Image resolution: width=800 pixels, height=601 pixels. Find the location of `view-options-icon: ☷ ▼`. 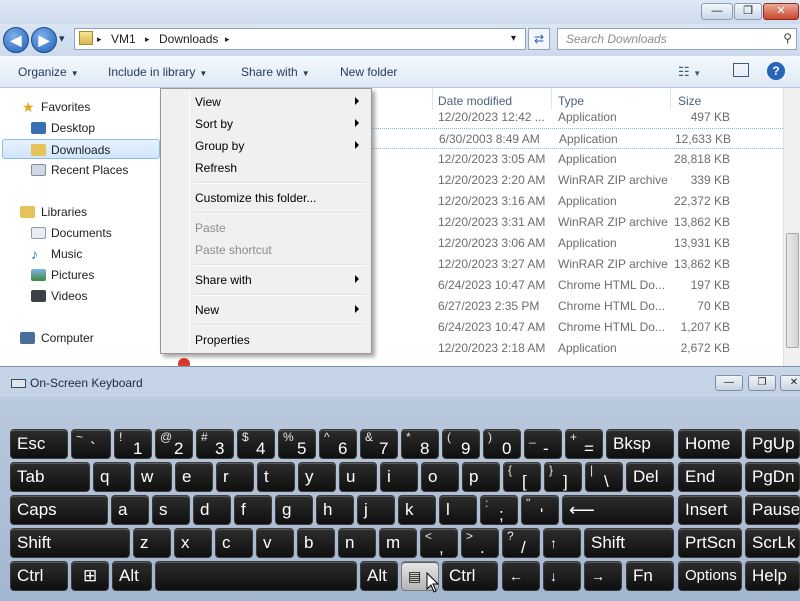

view-options-icon: ☷ ▼ is located at coordinates (689, 72).